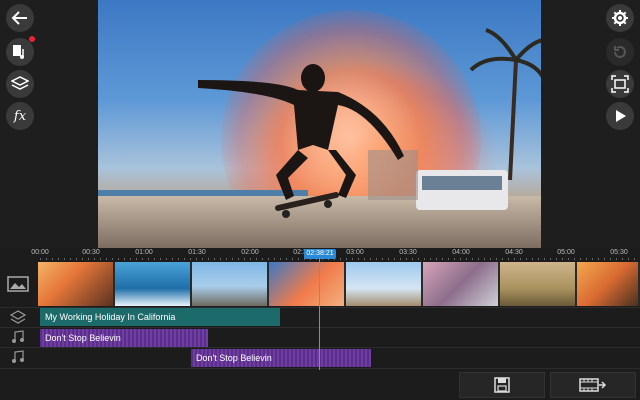 The width and height of the screenshot is (640, 400). I want to click on produce-video-icon, so click(593, 385).